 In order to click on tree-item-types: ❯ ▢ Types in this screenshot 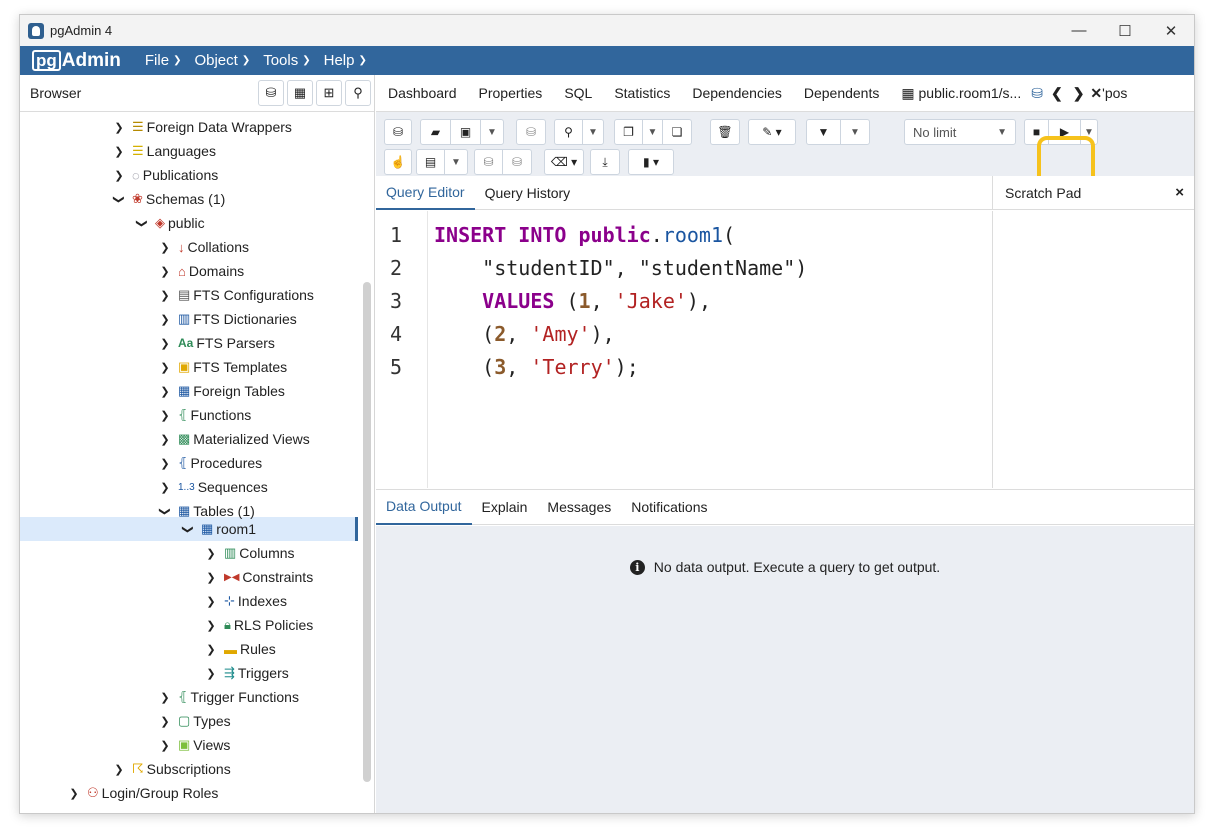, I will do `click(194, 721)`.